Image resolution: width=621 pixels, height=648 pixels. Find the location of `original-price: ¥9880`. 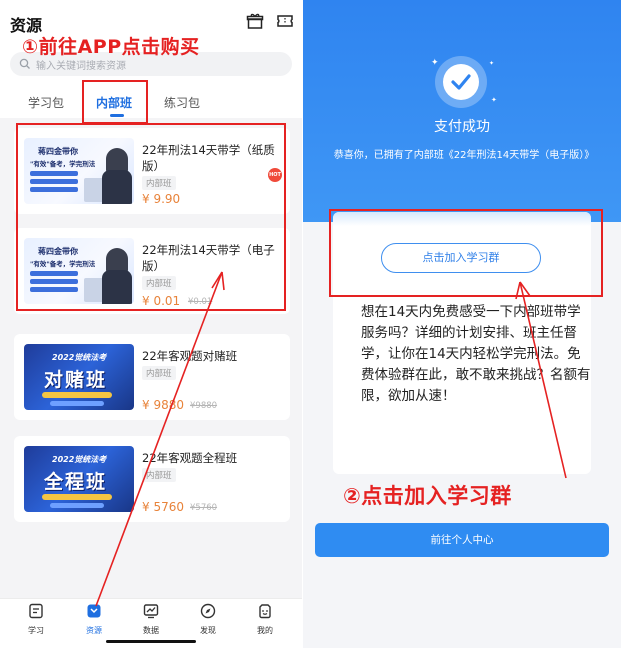

original-price: ¥9880 is located at coordinates (204, 406).